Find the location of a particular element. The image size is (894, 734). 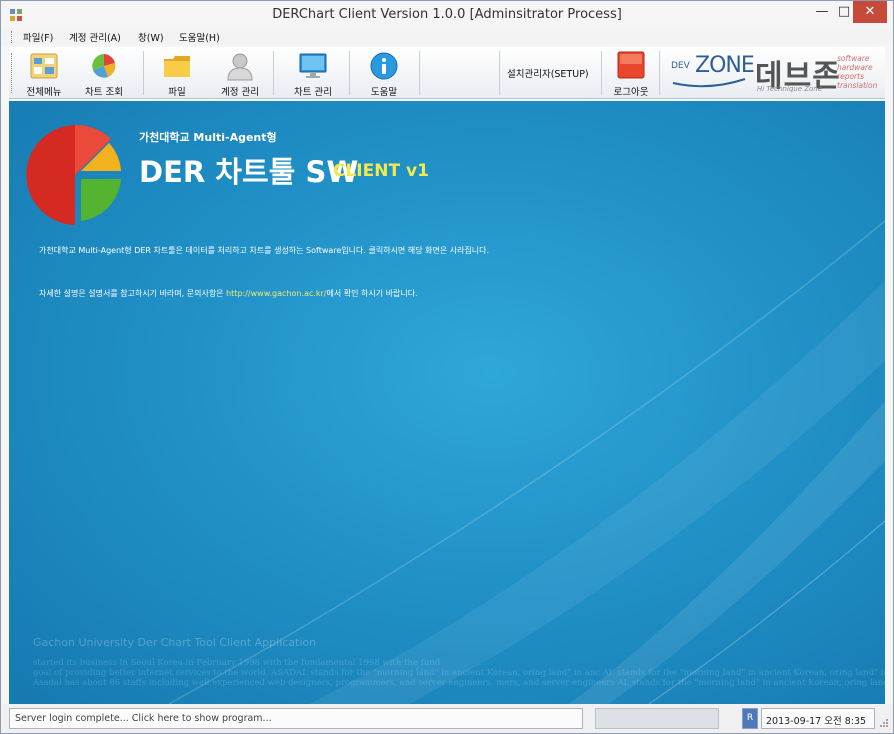

chart-view-label: 차트 조회 is located at coordinates (104, 92).